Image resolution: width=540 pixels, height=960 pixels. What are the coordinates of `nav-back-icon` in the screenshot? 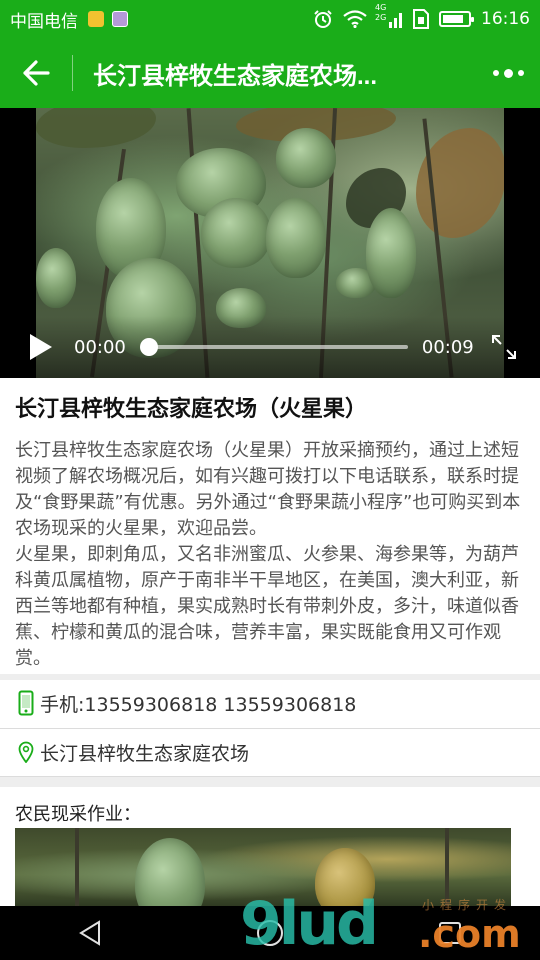 It's located at (89, 933).